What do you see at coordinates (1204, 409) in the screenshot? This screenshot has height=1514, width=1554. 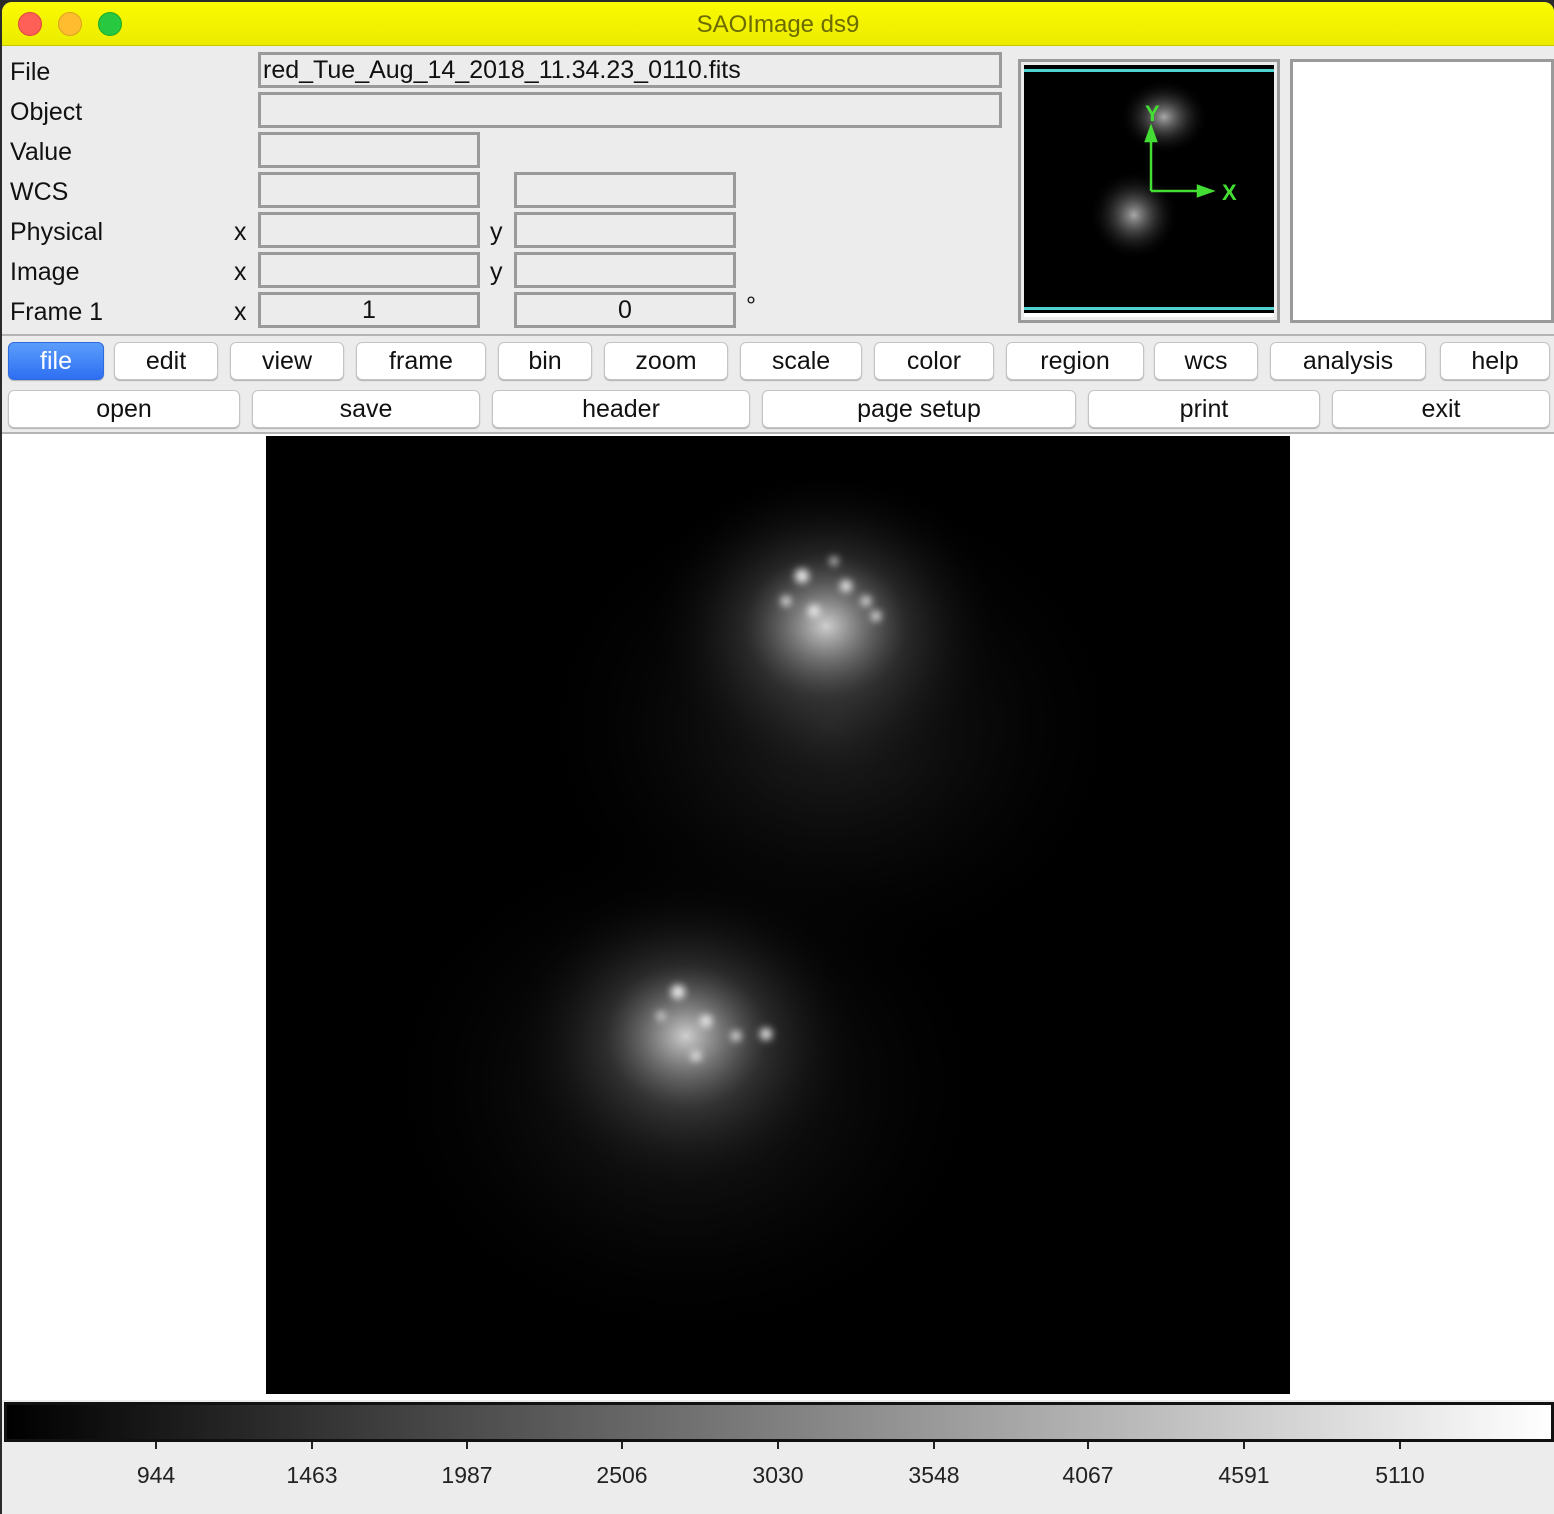 I see `button-print: print` at bounding box center [1204, 409].